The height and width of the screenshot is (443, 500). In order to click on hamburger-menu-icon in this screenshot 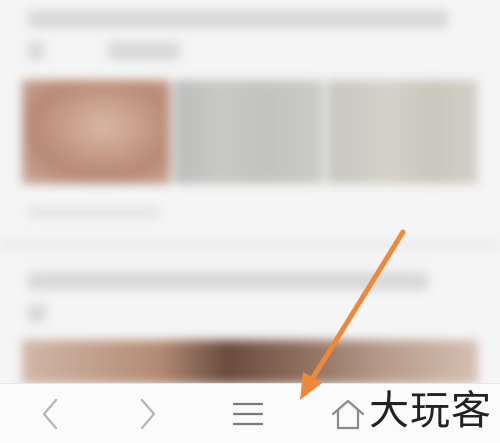, I will do `click(248, 414)`.